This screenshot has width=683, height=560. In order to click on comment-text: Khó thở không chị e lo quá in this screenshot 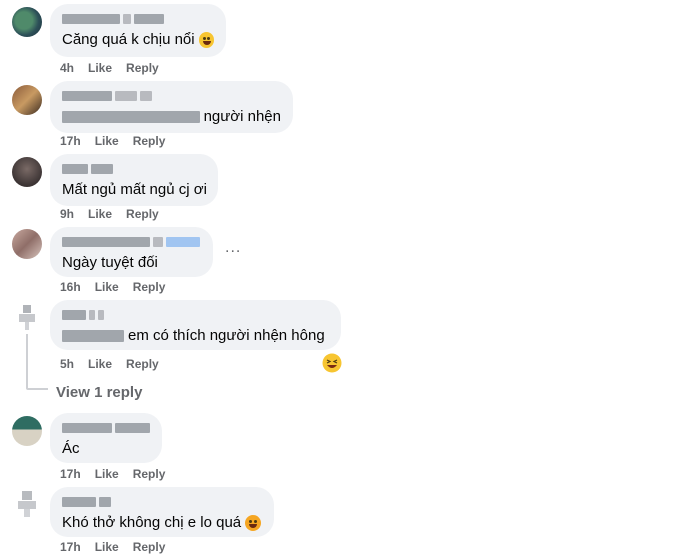, I will do `click(152, 522)`.